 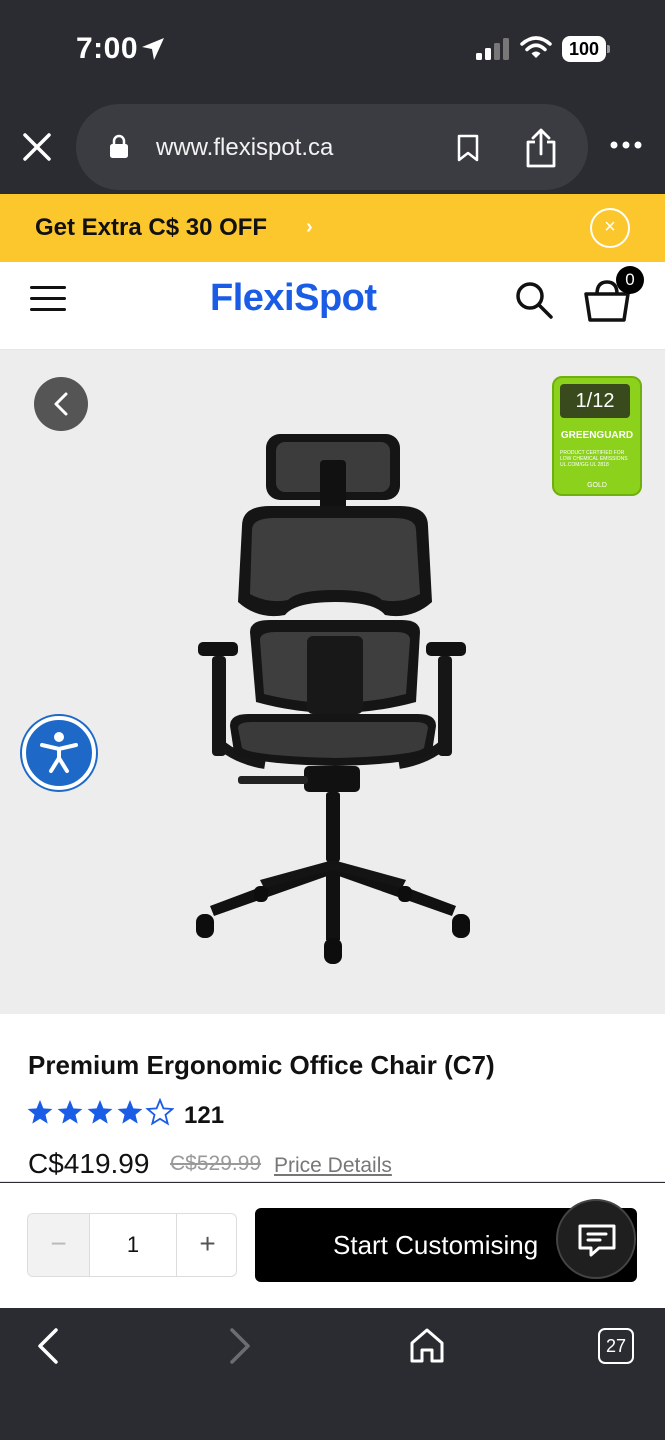 I want to click on menu-icon, so click(x=48, y=300).